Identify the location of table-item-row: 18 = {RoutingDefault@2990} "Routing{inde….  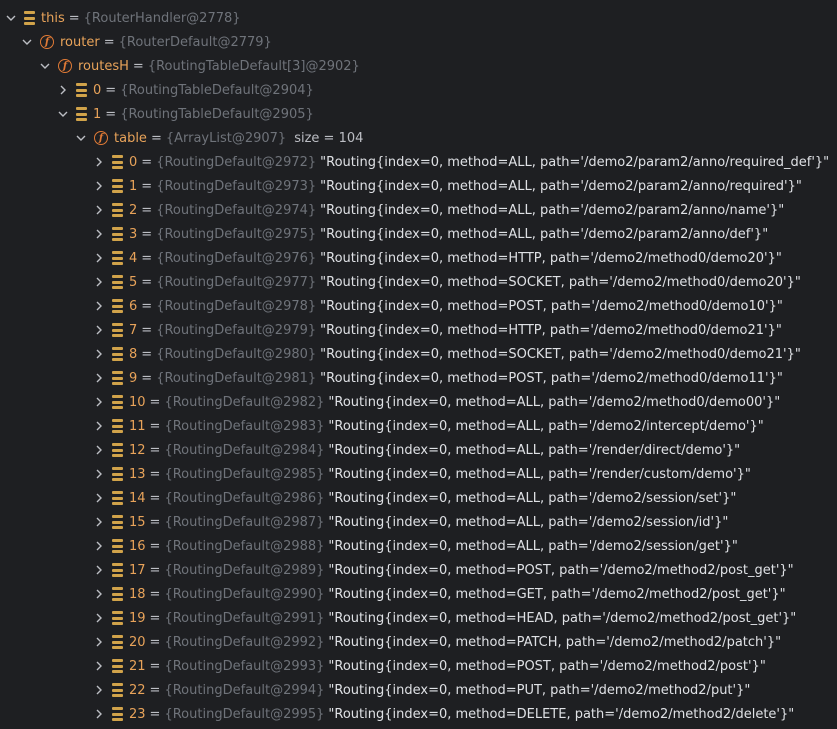
(418, 594).